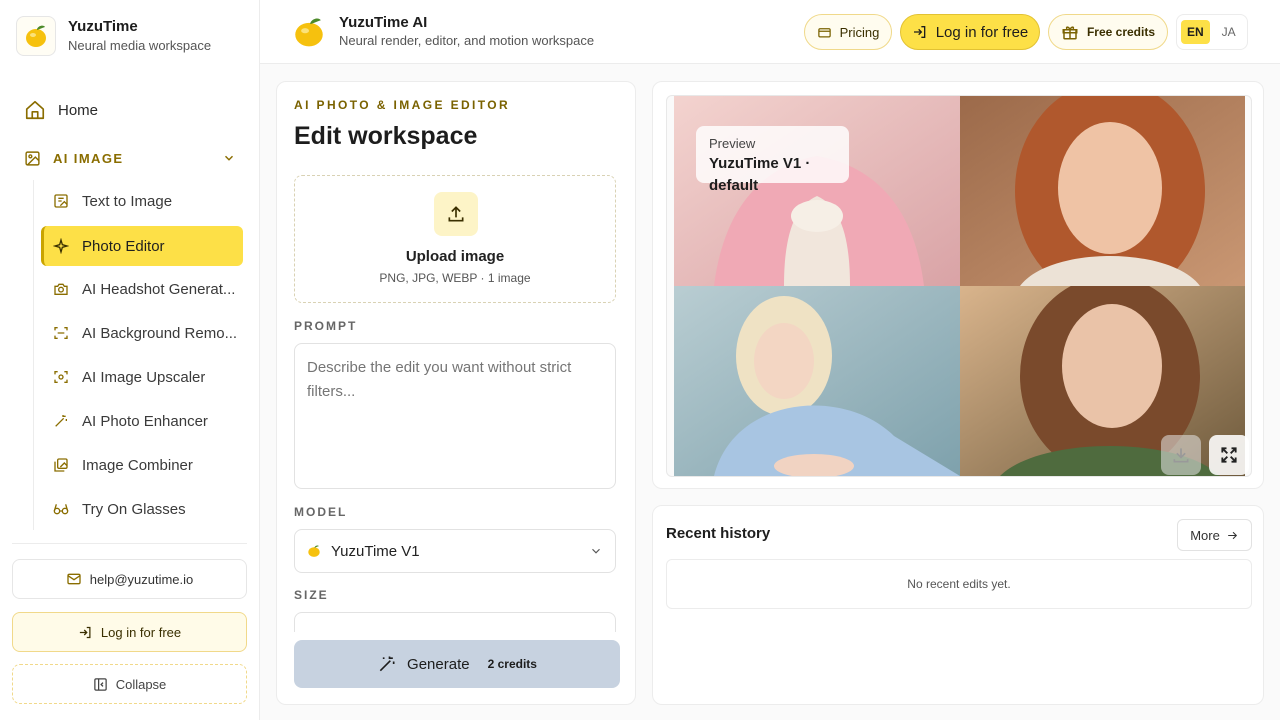 The image size is (1280, 720). I want to click on mail-icon, so click(74, 579).